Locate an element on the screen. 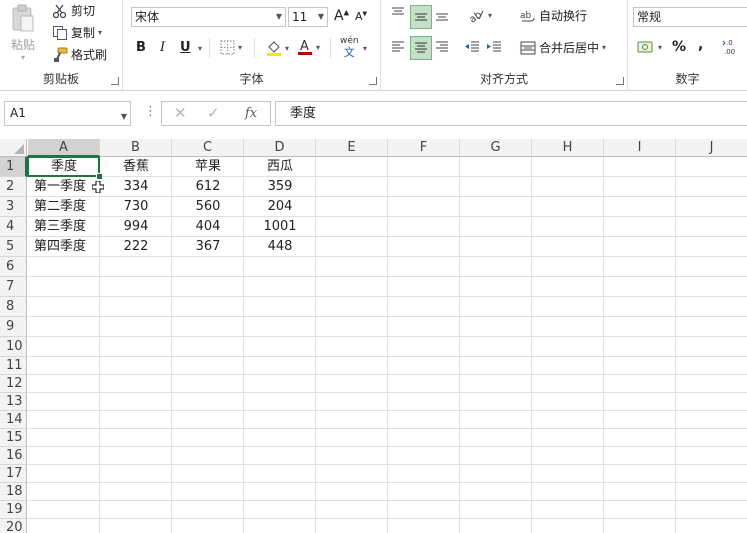 The width and height of the screenshot is (747, 533). align-center-button is located at coordinates (421, 48).